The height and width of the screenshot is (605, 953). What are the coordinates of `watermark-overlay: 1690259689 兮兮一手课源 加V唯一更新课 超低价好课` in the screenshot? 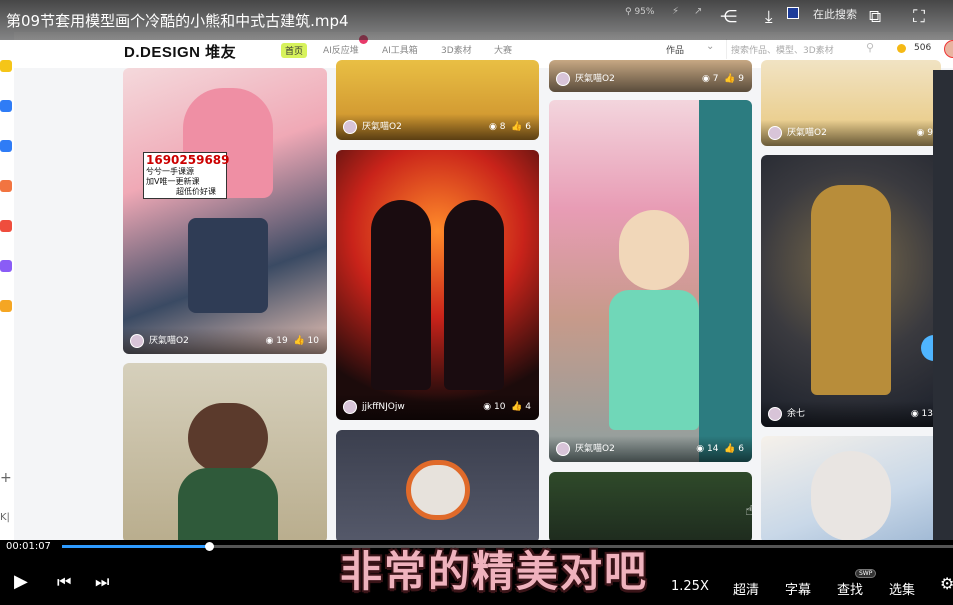 It's located at (186, 175).